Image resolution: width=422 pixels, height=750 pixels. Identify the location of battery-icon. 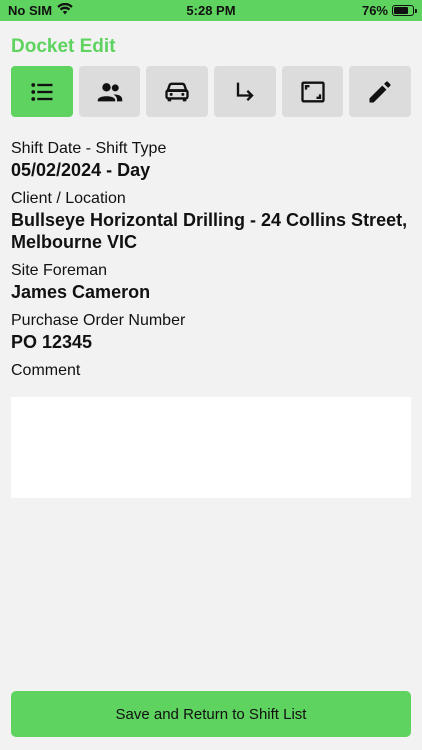
(404, 10).